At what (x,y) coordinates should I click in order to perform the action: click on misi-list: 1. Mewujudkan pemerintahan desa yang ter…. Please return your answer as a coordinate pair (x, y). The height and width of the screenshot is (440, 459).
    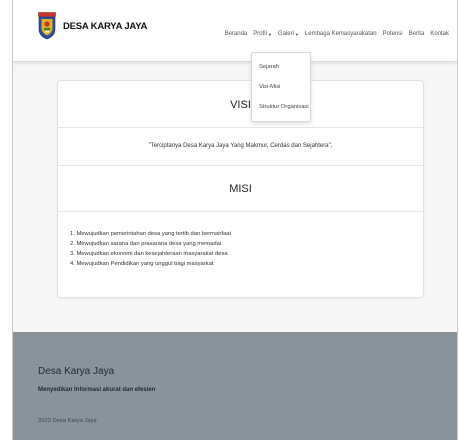
    Looking at the image, I should click on (150, 249).